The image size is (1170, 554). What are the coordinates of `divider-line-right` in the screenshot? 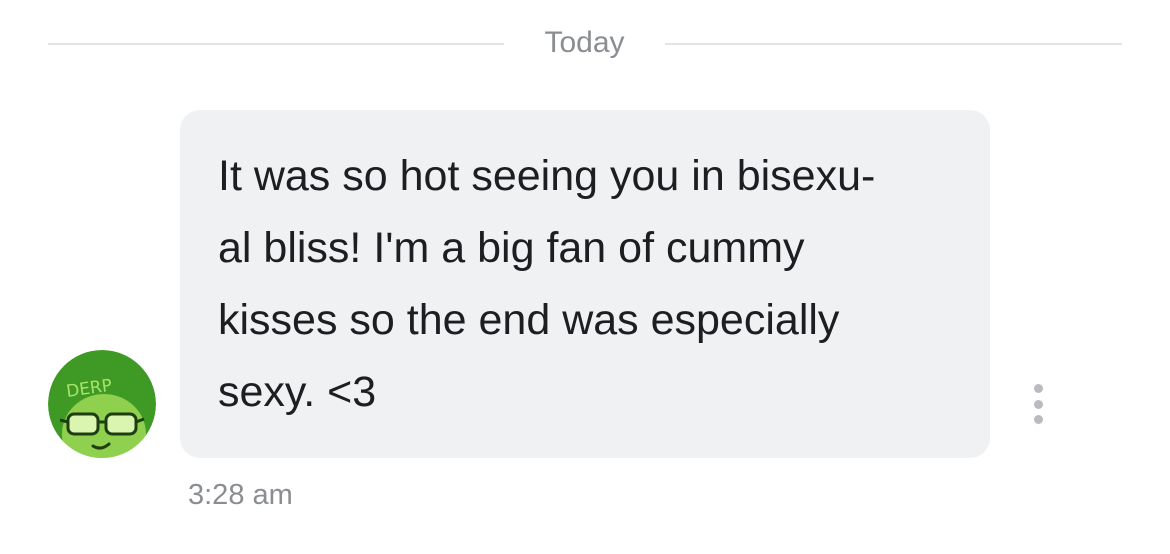 It's located at (893, 44).